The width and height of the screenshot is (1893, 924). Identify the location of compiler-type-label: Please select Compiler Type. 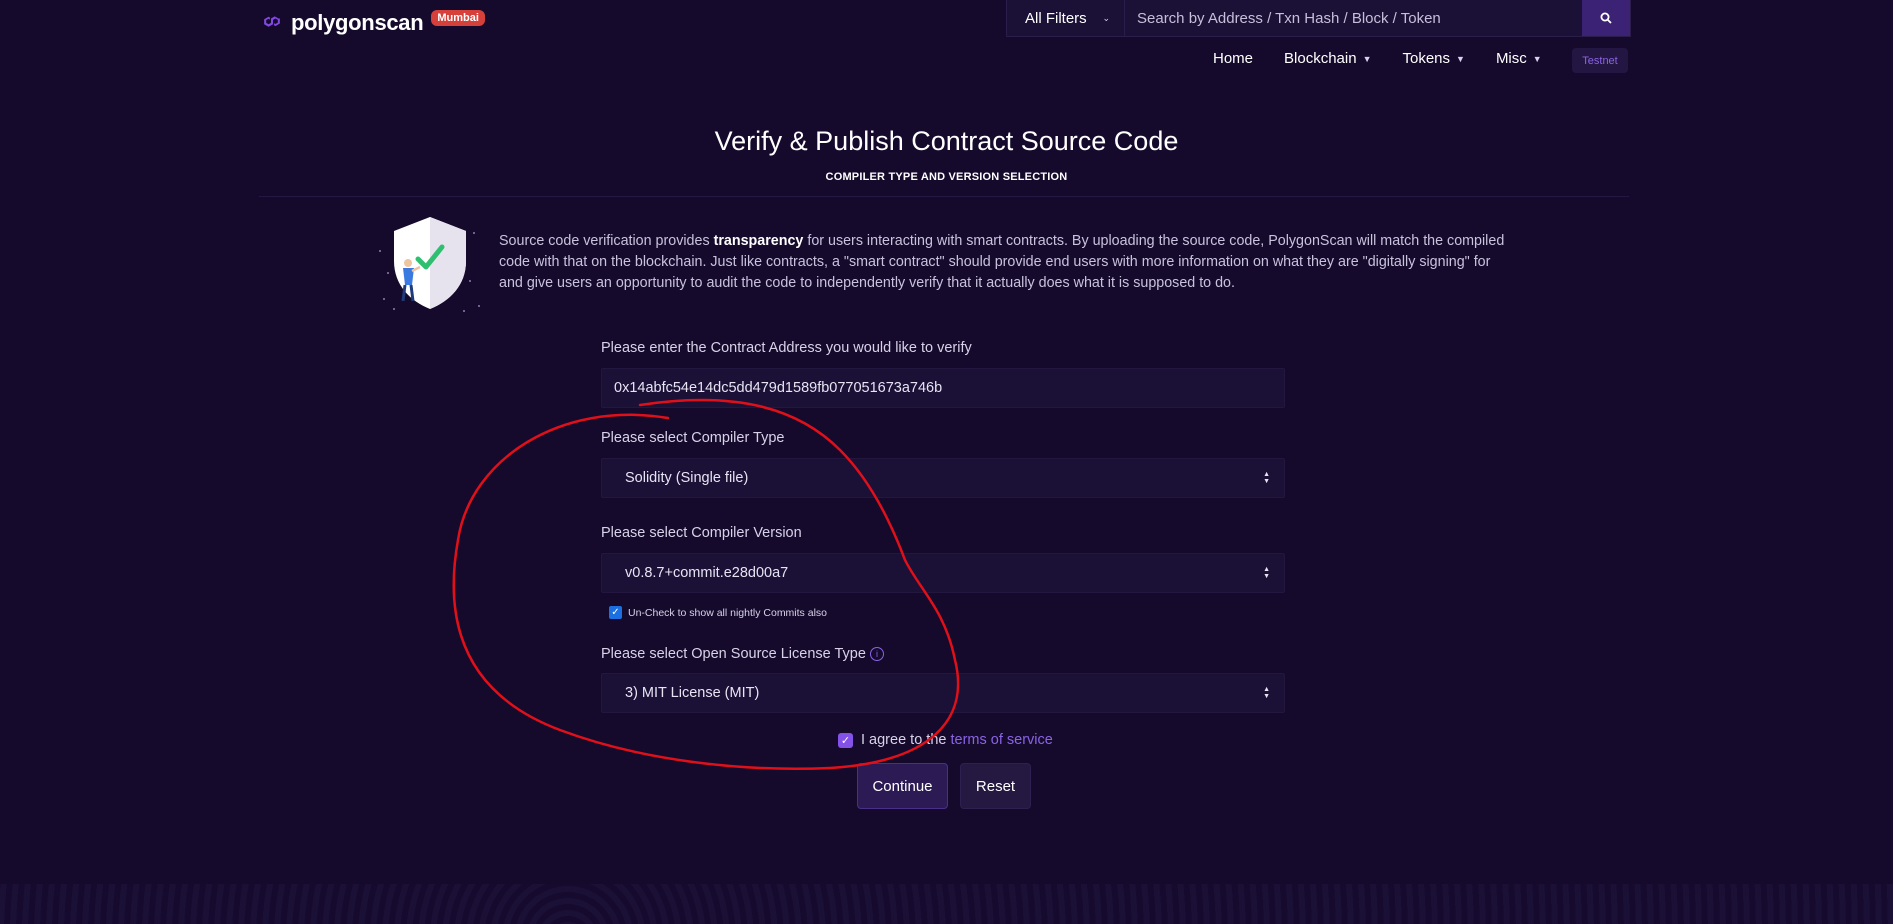
(693, 438).